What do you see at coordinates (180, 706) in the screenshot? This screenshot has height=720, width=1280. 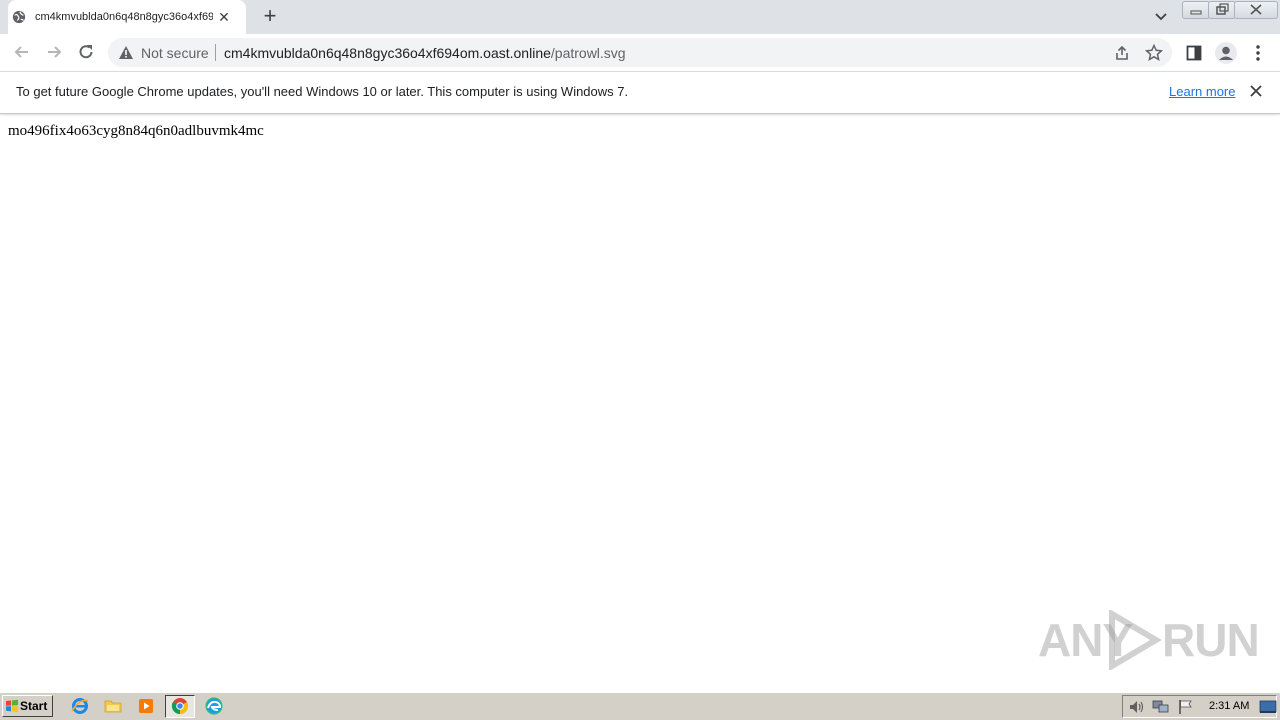 I see `chrome-icon` at bounding box center [180, 706].